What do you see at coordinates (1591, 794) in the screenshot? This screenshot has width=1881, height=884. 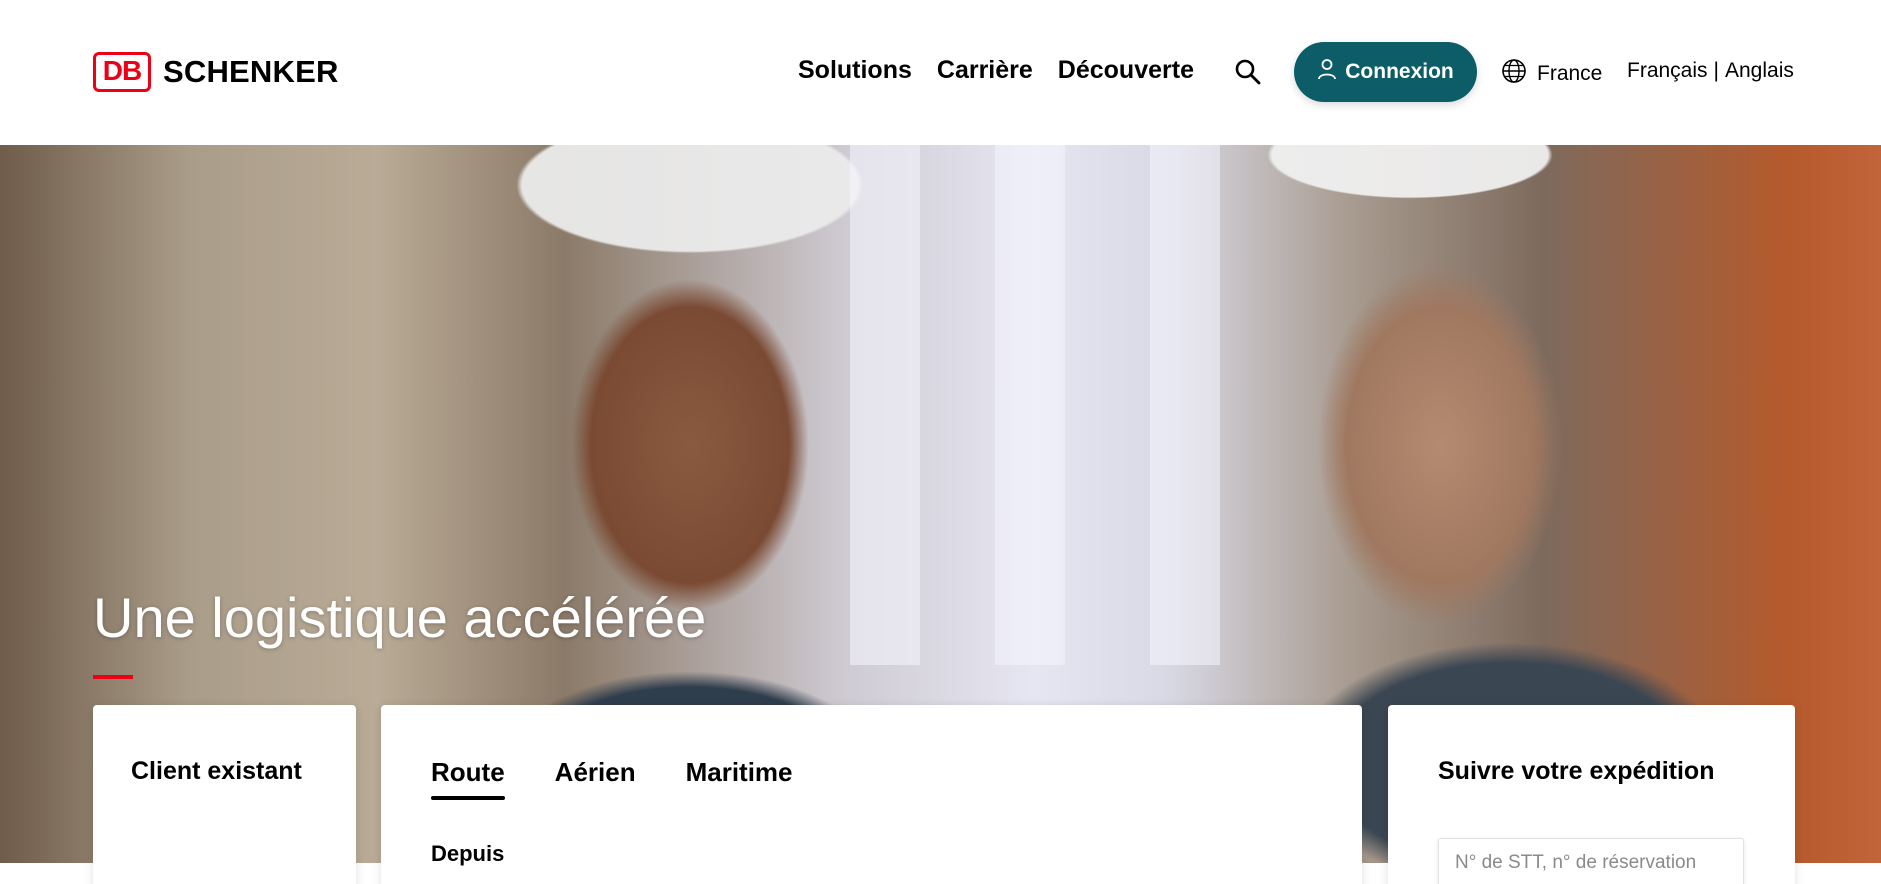 I see `track-shipment-card: Suivre votre expédition` at bounding box center [1591, 794].